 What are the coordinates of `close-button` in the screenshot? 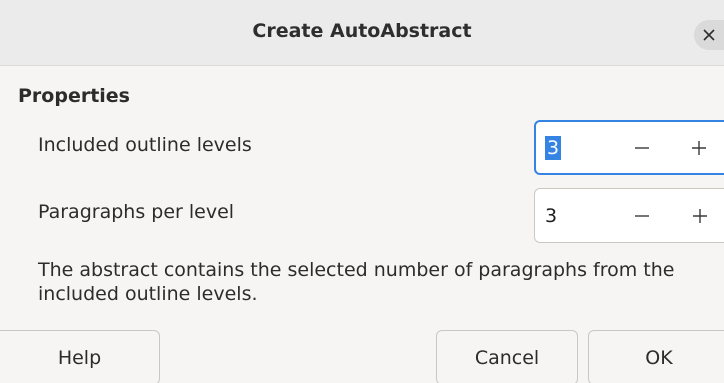 It's located at (709, 35).